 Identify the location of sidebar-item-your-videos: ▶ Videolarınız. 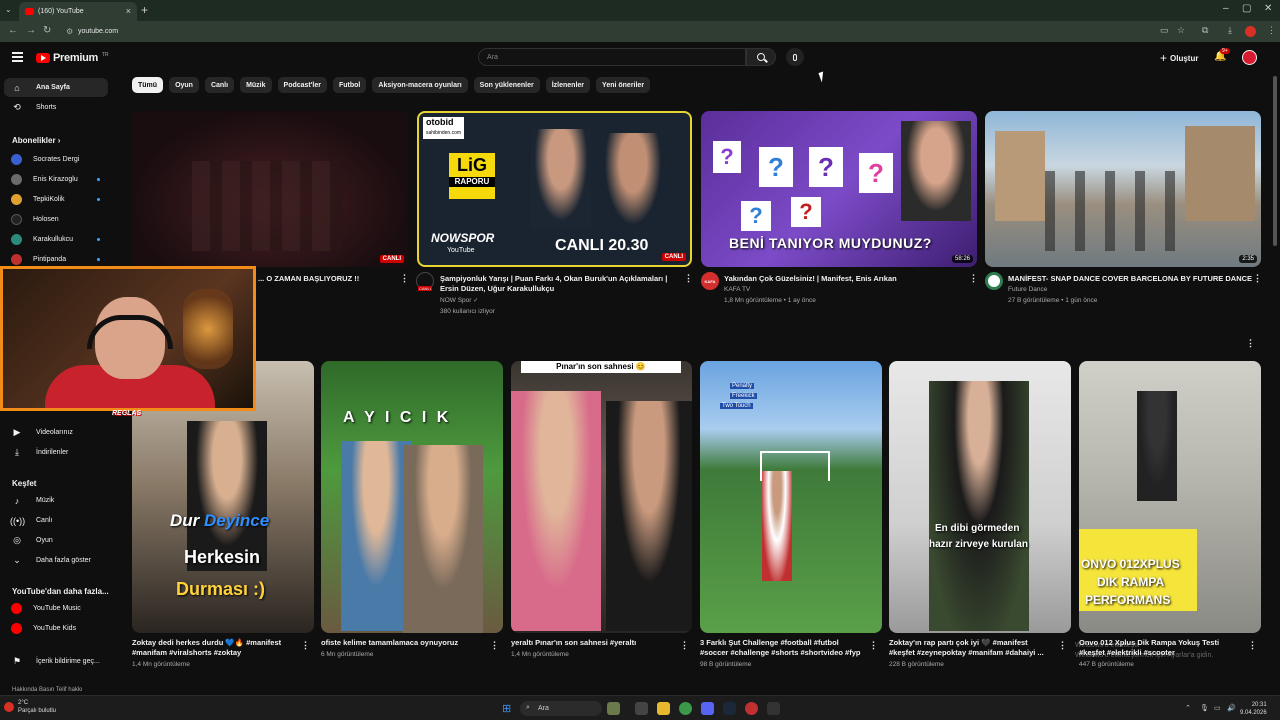
(56, 432).